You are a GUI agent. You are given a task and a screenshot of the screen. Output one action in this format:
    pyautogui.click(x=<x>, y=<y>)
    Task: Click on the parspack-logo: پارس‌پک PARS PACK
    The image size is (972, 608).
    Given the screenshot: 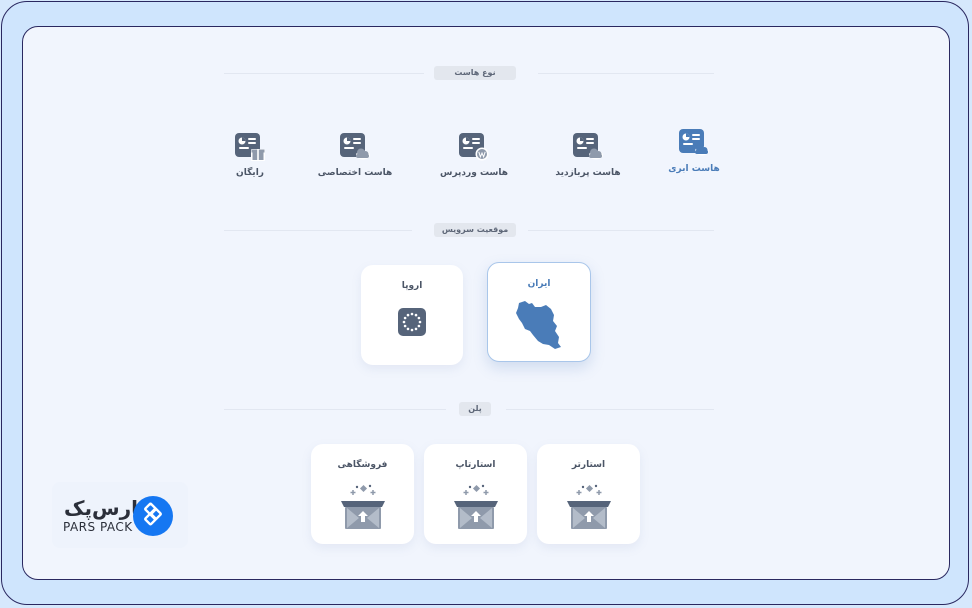 What is the action you would take?
    pyautogui.click(x=120, y=515)
    